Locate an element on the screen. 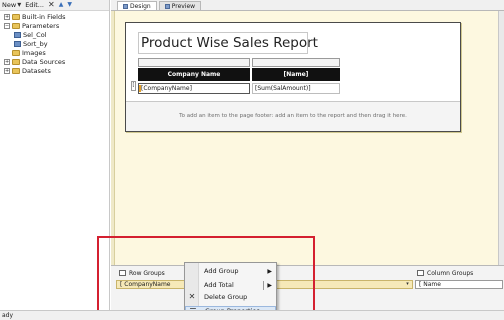 This screenshot has width=504, height=320. new-label: New is located at coordinates (9, 5).